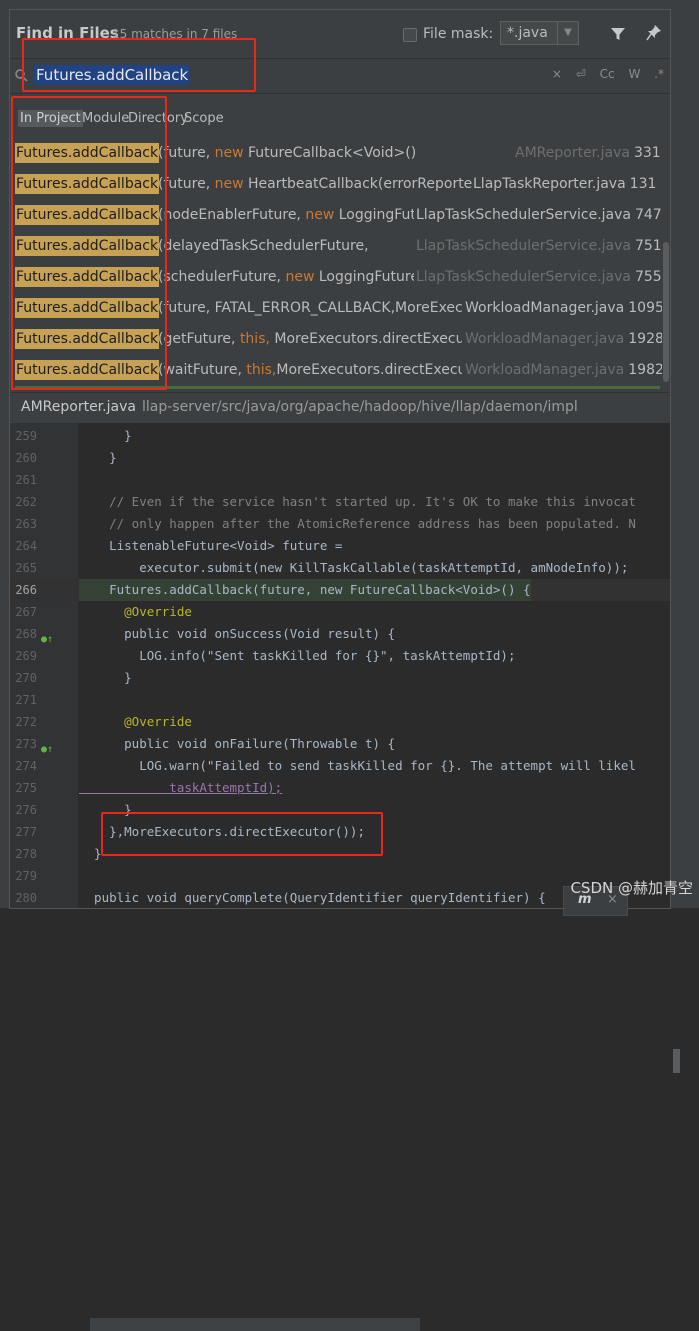 Image resolution: width=699 pixels, height=1331 pixels. Describe the element at coordinates (310, 308) in the screenshot. I see `result-context: (future, FATAL_ERROR_CALLBACK,MoreExec` at that location.